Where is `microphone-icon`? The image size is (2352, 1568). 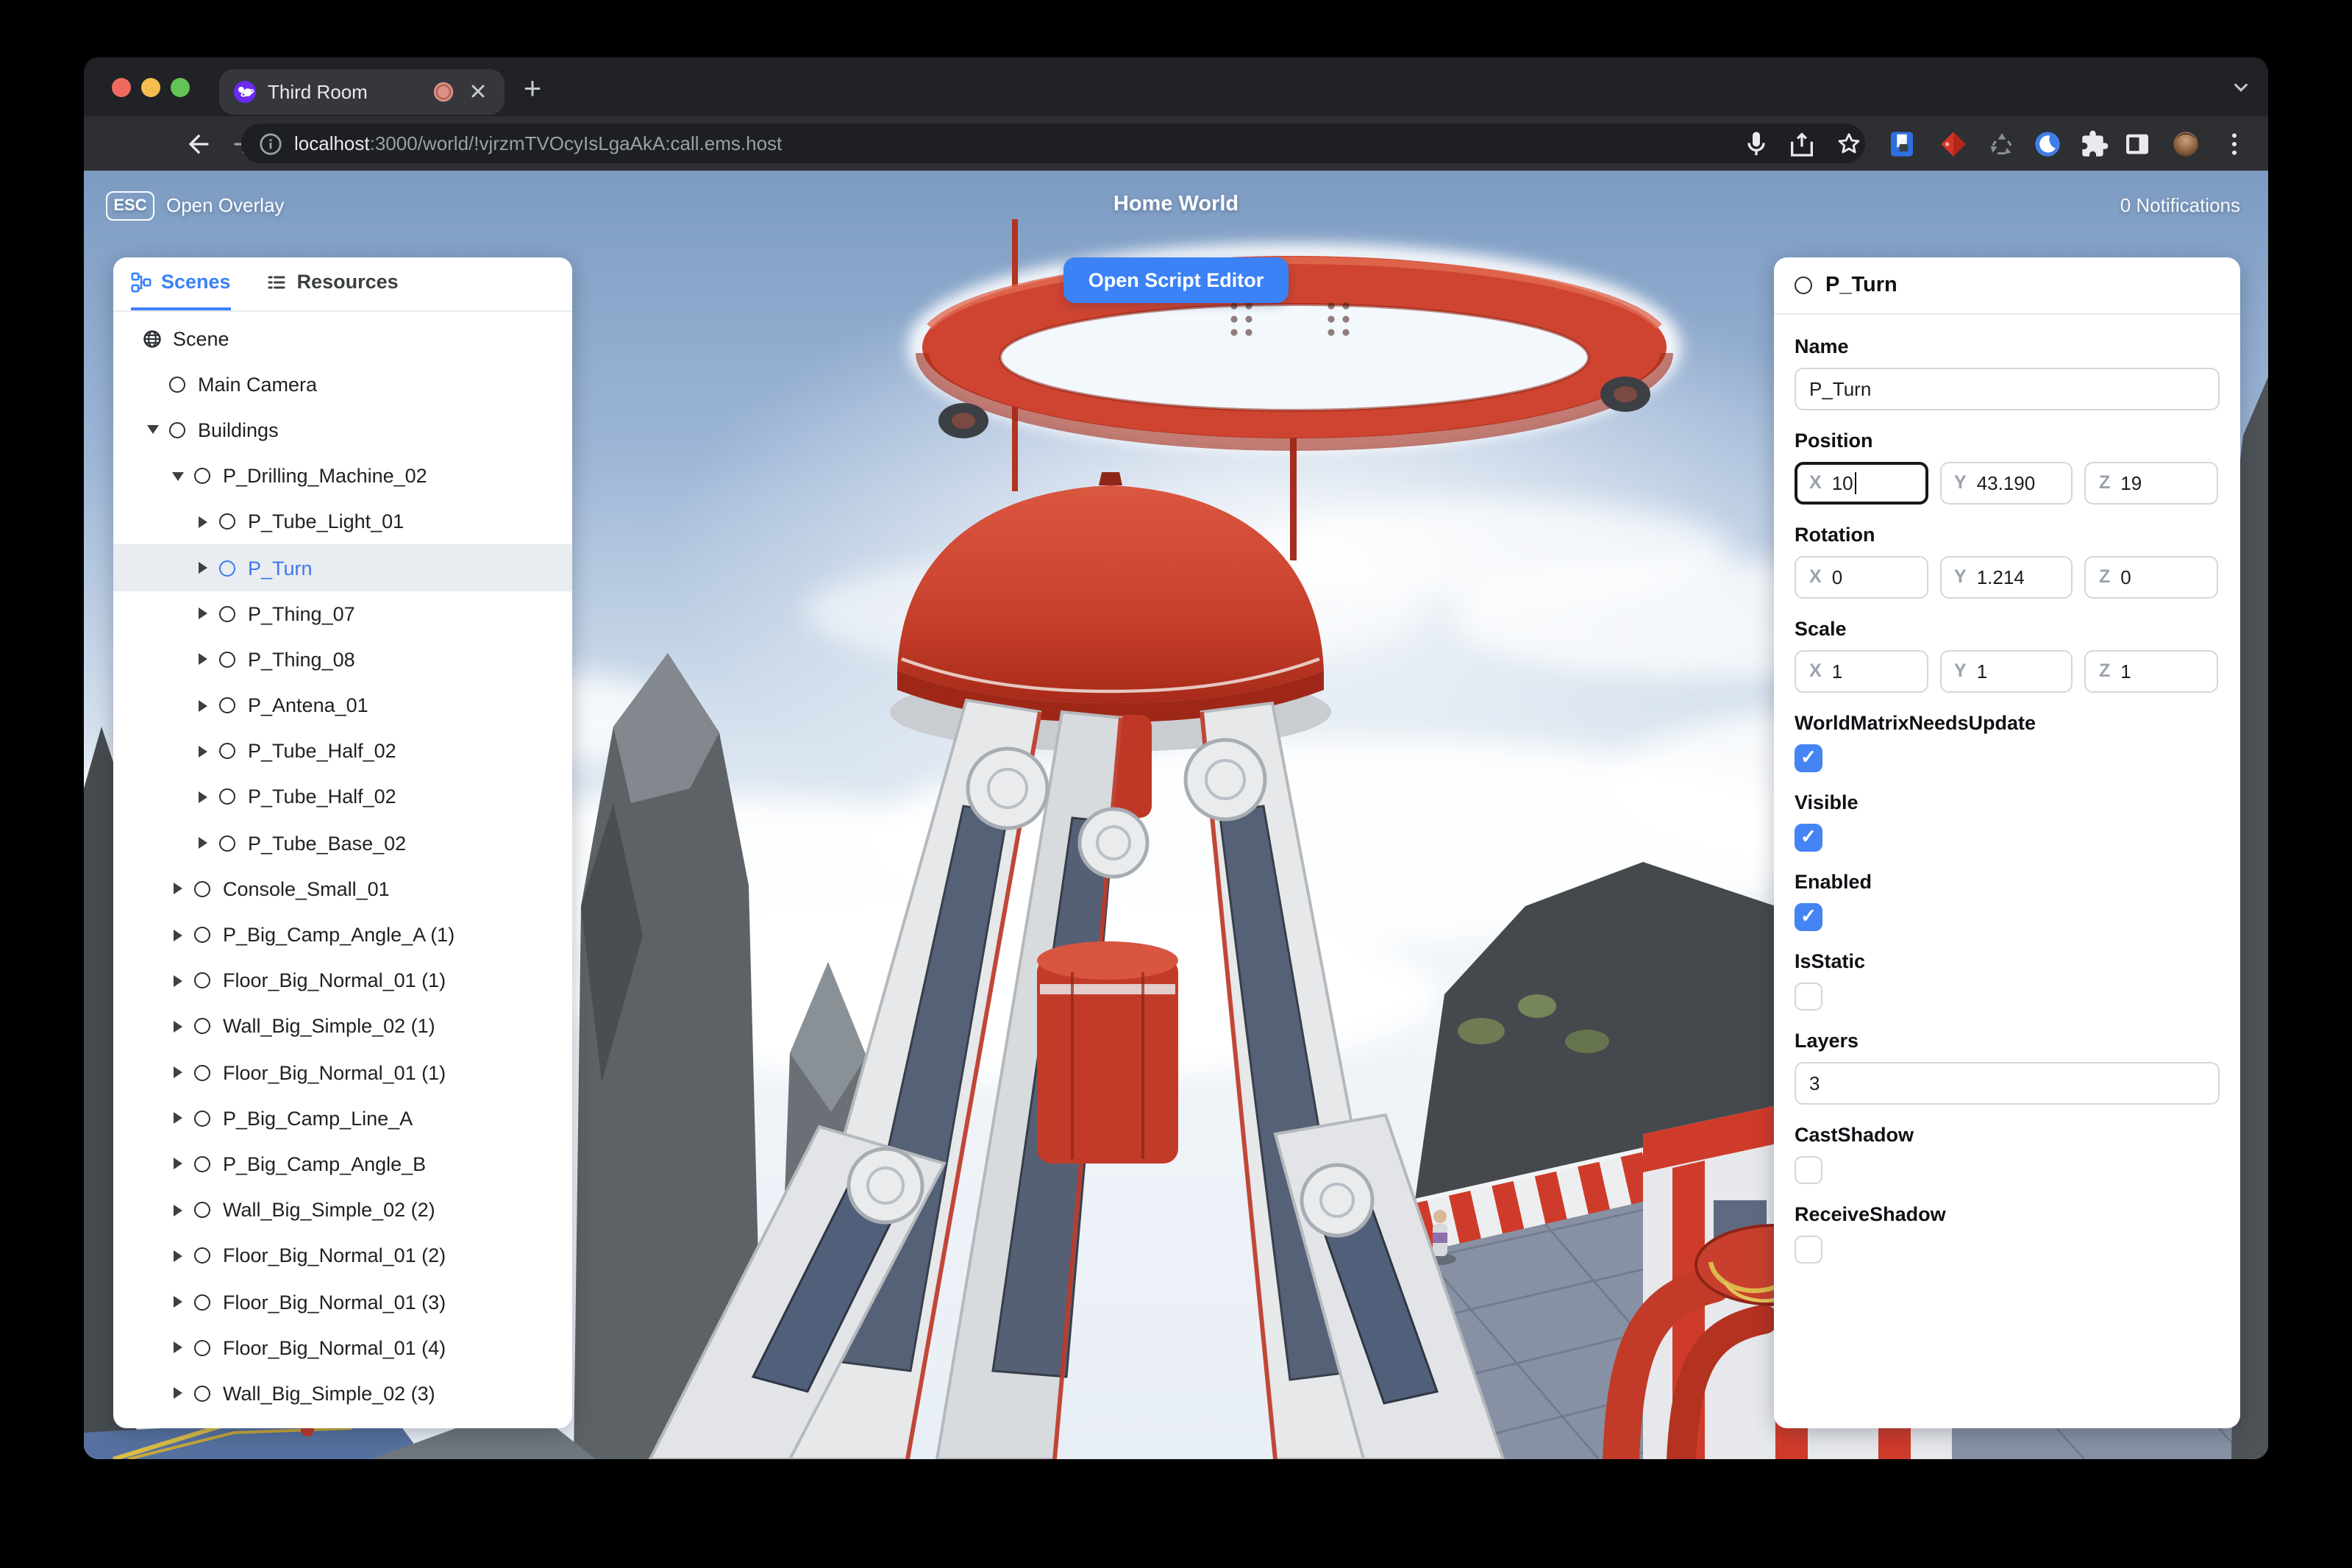
microphone-icon is located at coordinates (1756, 143).